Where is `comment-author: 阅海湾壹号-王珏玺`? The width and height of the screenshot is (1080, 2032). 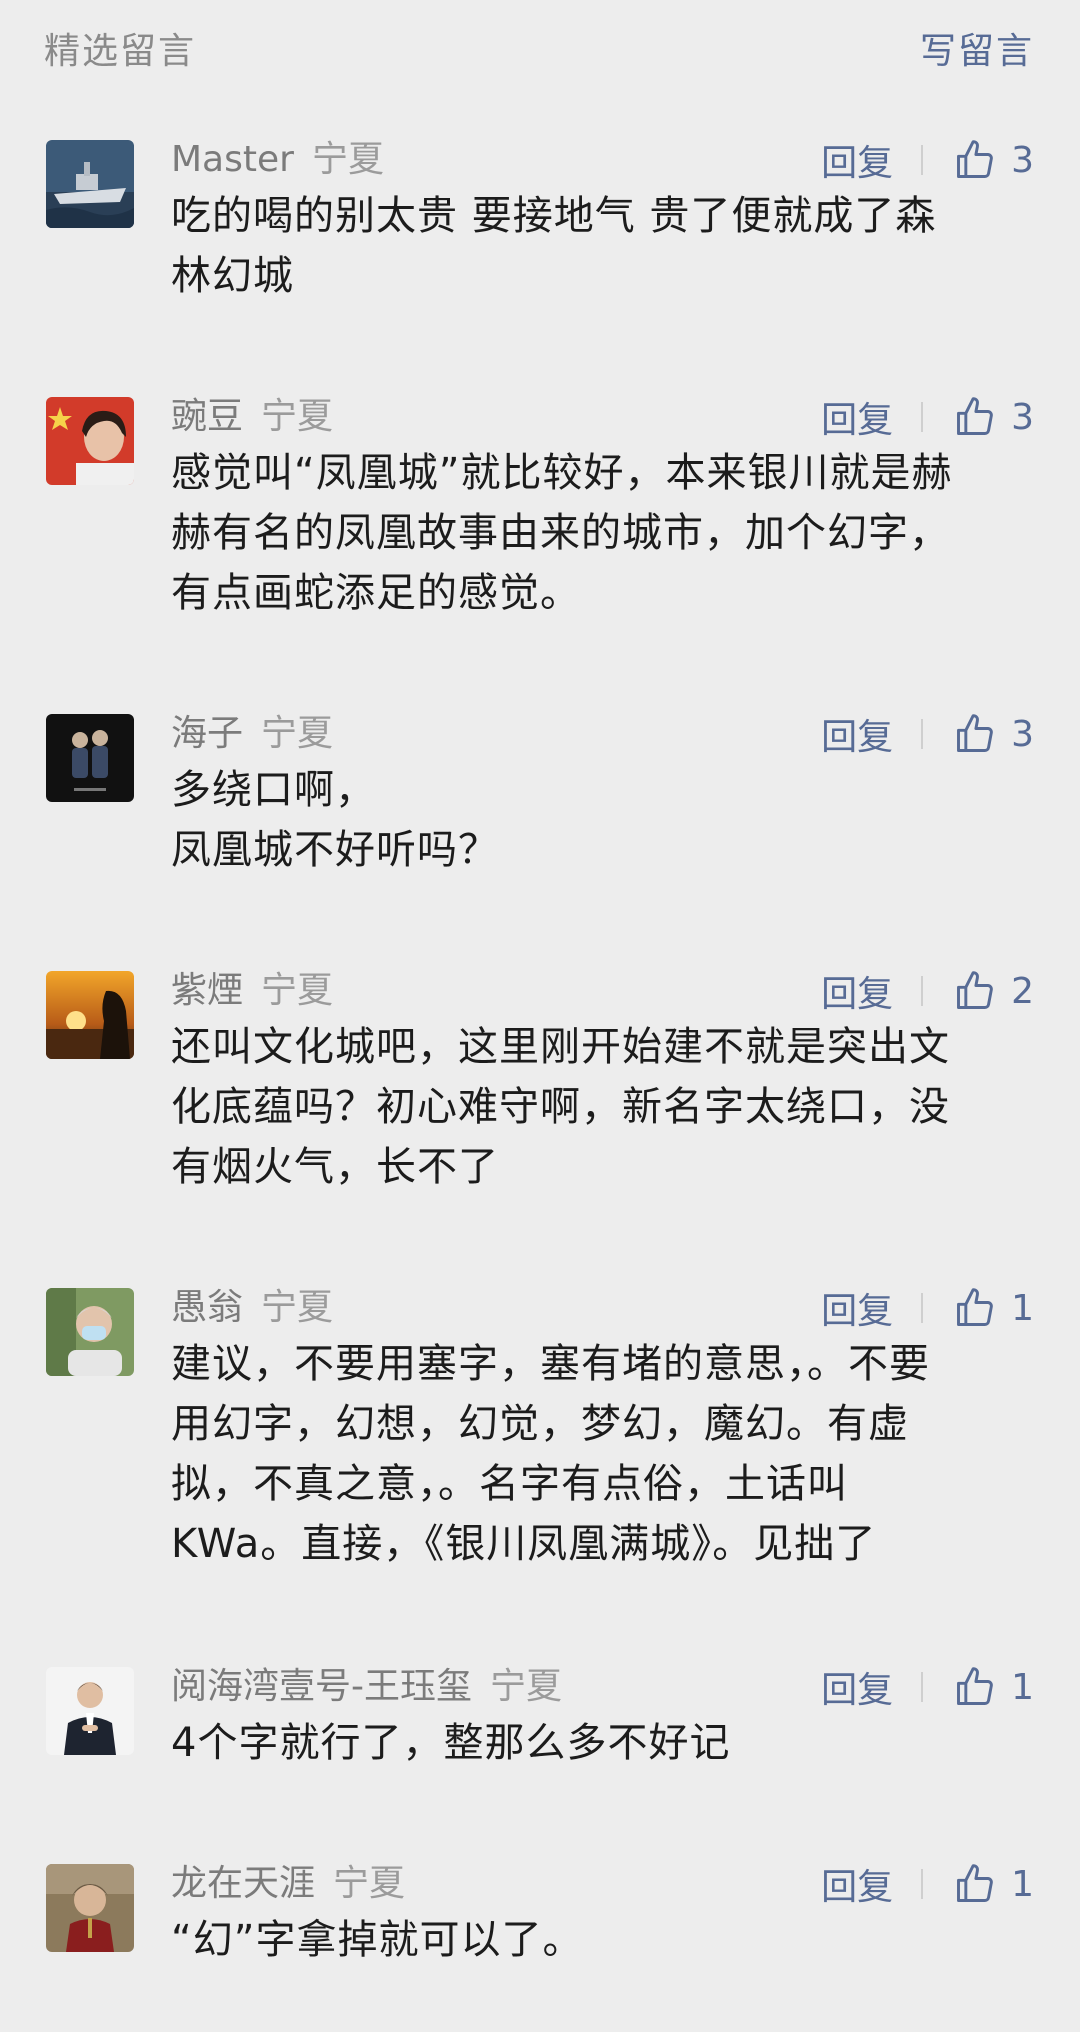
comment-author: 阅海湾壹号-王珏玺 is located at coordinates (321, 1686).